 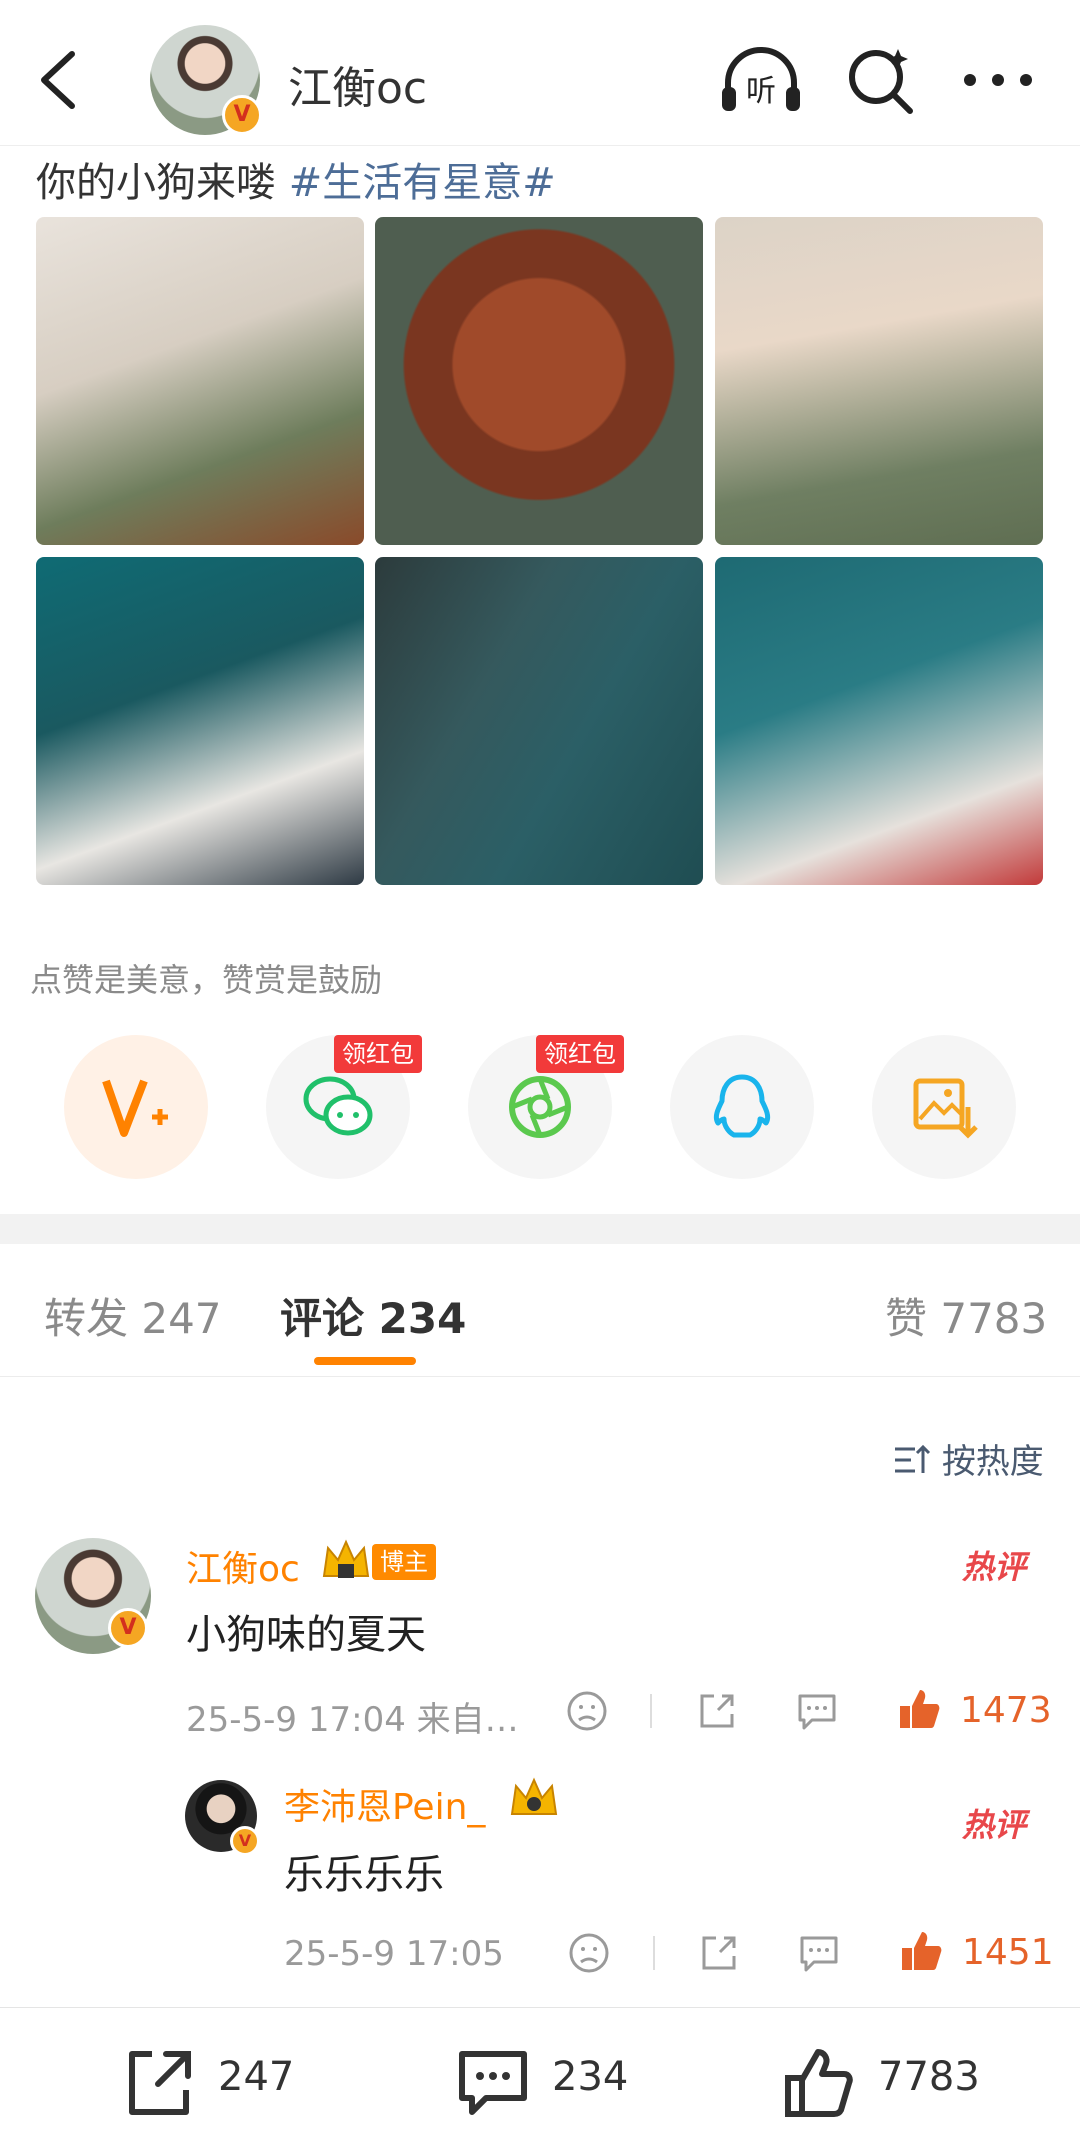 I want to click on top-bar: V 江衡oc 听, so click(x=540, y=73).